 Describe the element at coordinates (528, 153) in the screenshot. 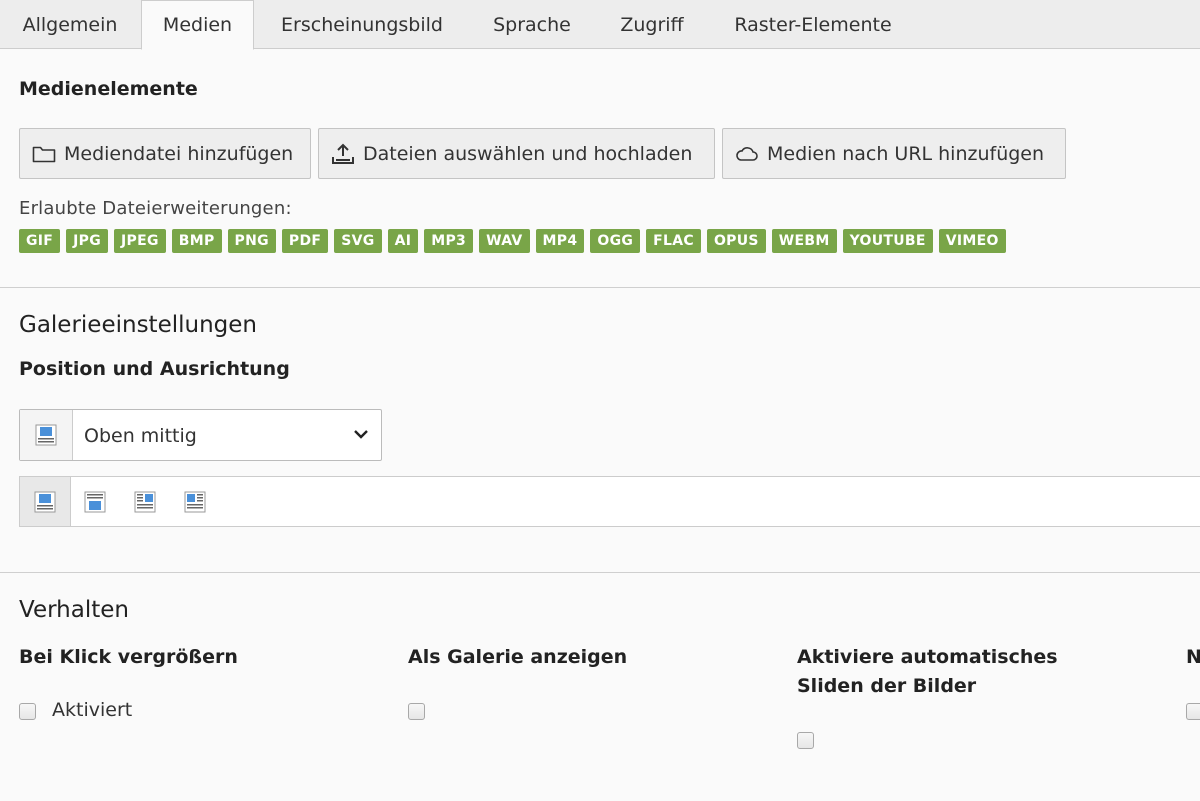

I see `upload-files-label: Dateien auswählen und hochladen` at that location.